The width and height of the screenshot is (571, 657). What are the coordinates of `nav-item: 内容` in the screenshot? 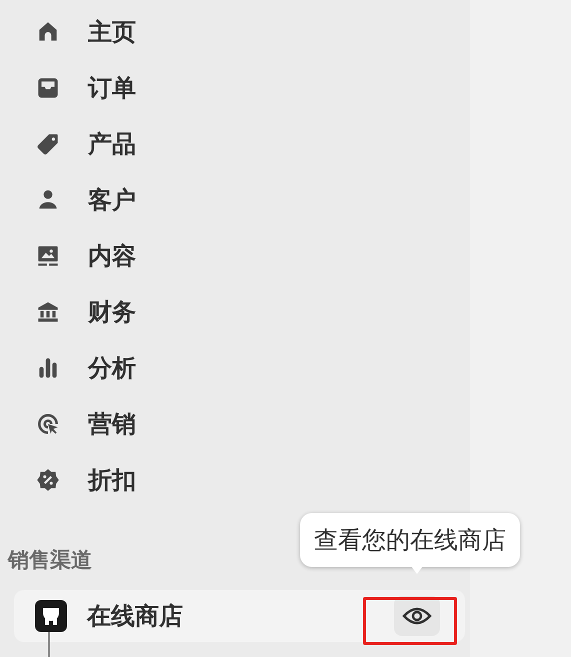 It's located at (112, 256).